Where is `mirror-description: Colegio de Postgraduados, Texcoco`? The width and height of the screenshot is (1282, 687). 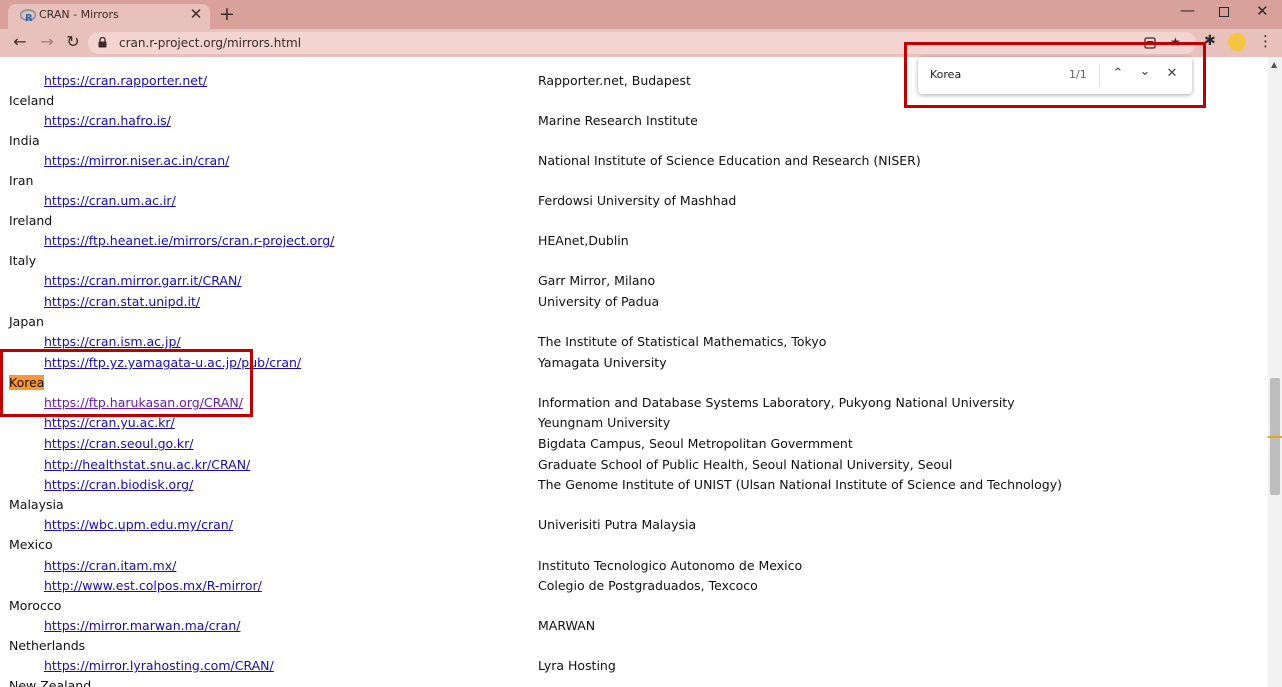
mirror-description: Colegio de Postgraduados, Texcoco is located at coordinates (648, 585).